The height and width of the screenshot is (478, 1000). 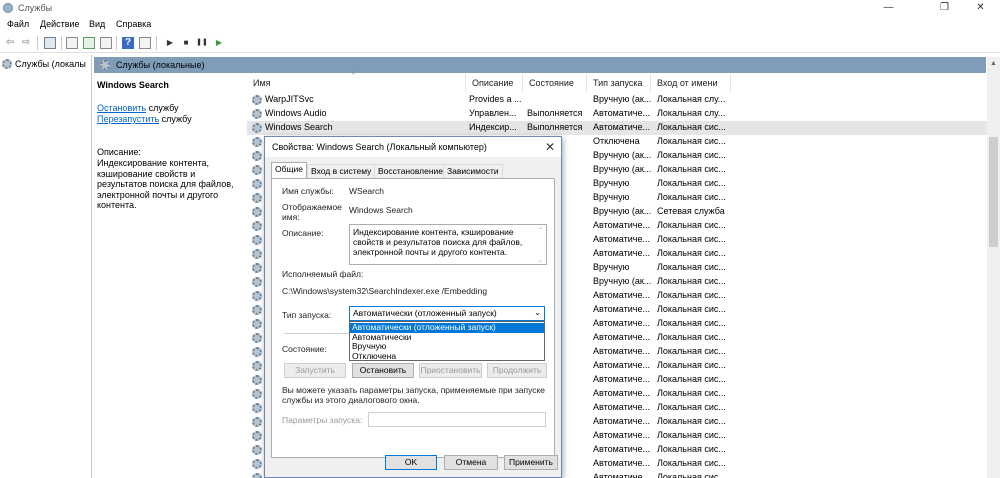 I want to click on startup-option-disabled: Отключена, so click(x=447, y=356).